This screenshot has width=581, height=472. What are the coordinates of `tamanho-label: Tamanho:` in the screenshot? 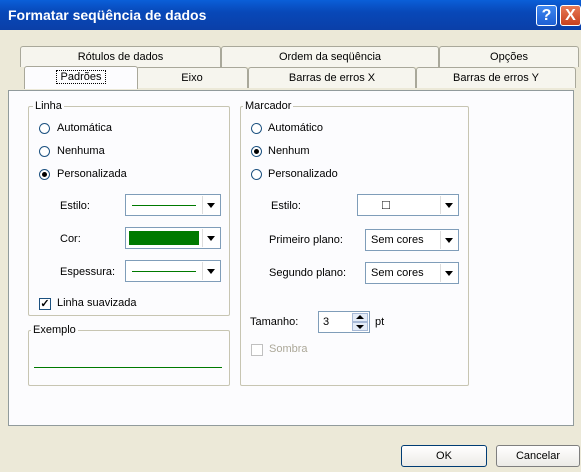 It's located at (274, 322).